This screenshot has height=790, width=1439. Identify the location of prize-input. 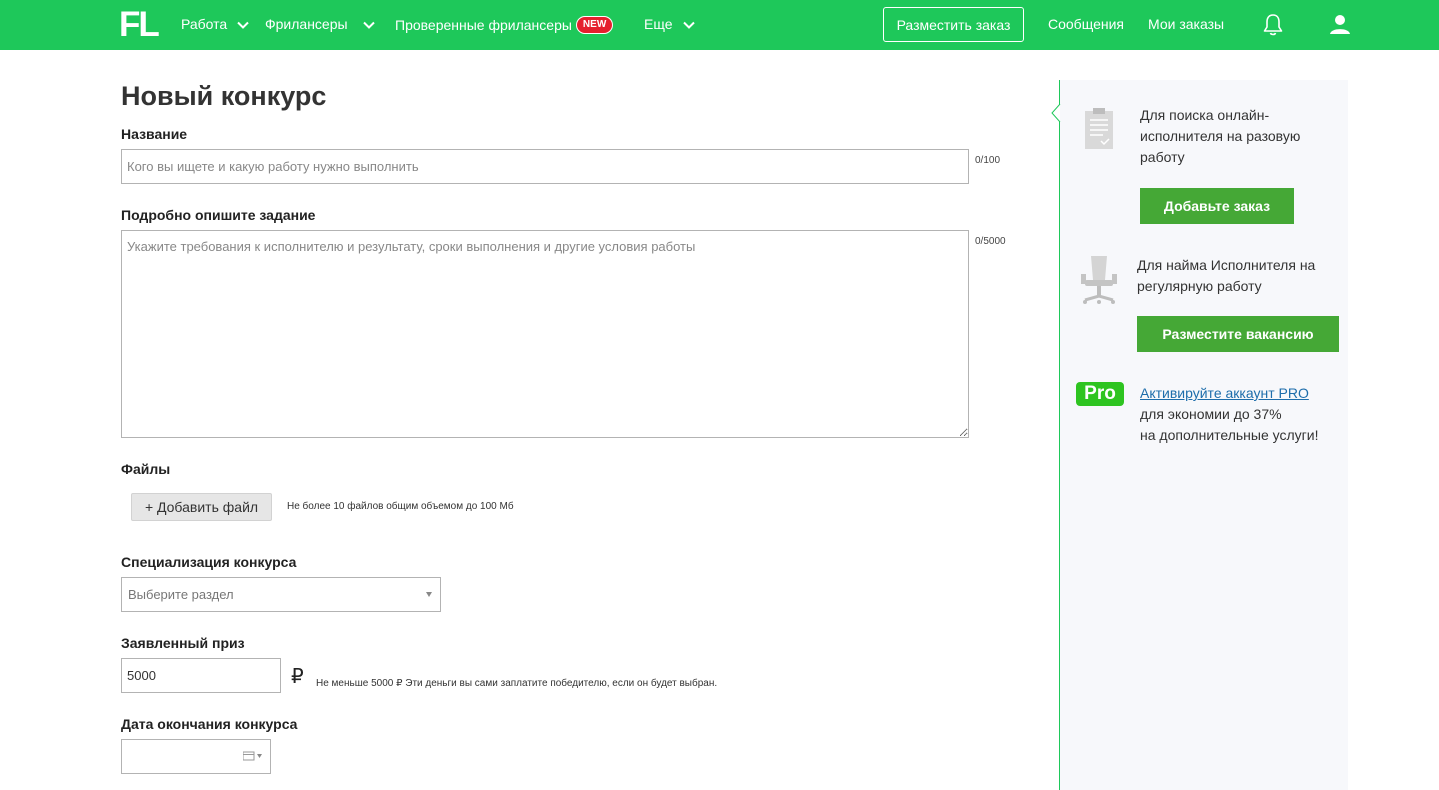
(201, 675).